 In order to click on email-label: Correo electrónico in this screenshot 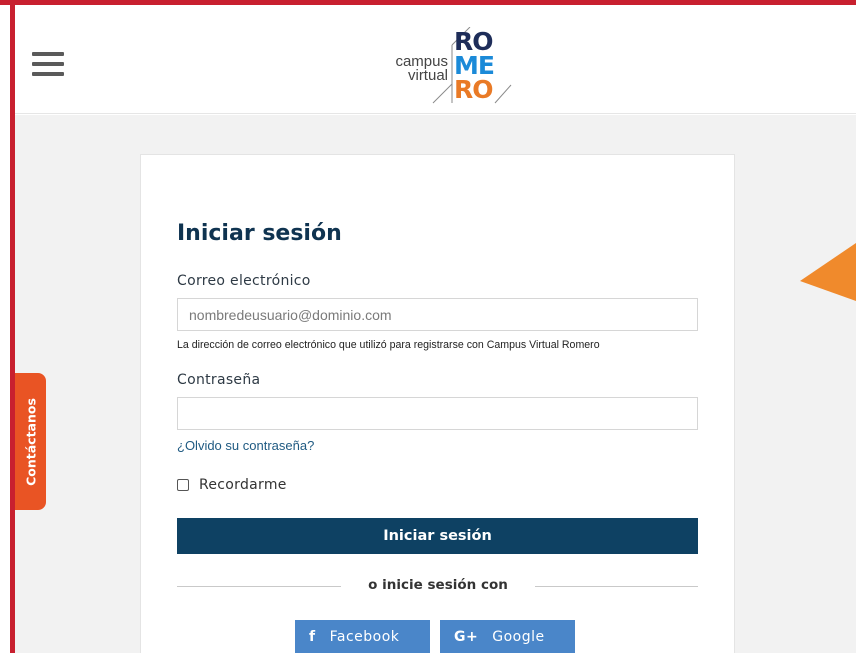, I will do `click(244, 281)`.